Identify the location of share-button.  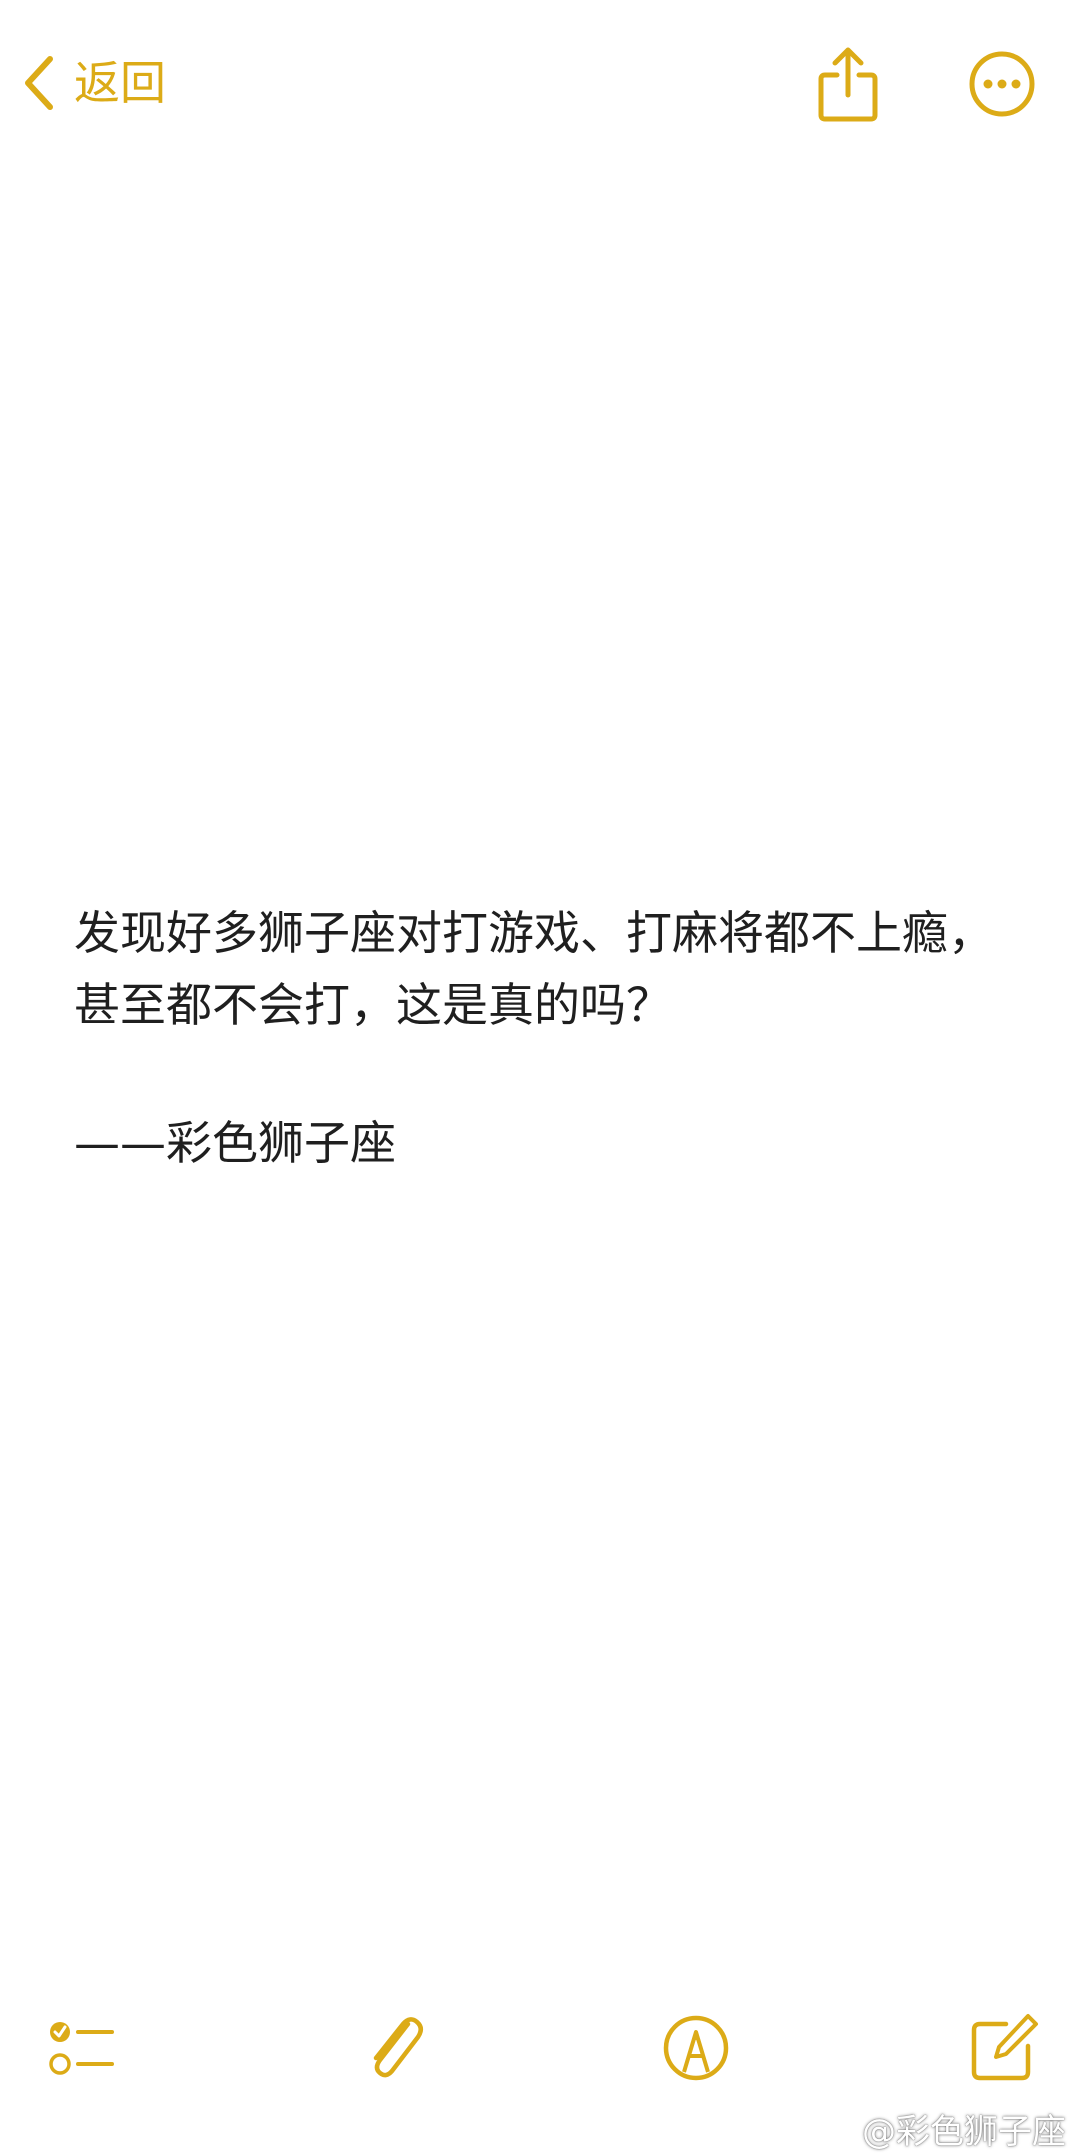
(848, 85).